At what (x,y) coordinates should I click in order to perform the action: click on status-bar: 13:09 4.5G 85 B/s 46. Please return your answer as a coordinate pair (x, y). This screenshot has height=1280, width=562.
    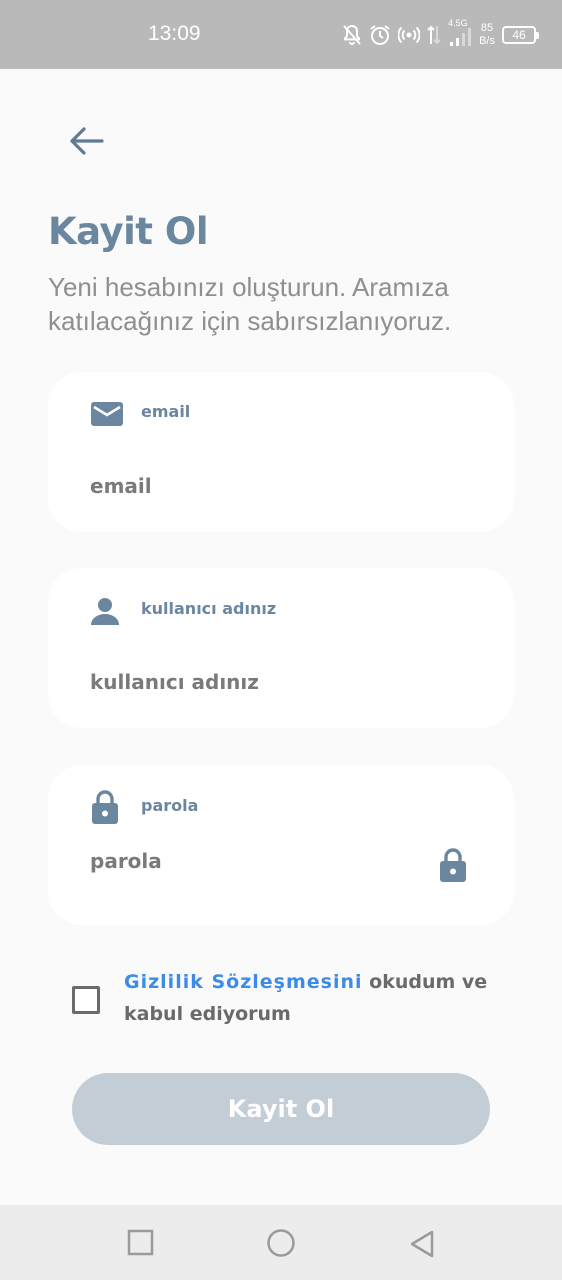
    Looking at the image, I should click on (281, 34).